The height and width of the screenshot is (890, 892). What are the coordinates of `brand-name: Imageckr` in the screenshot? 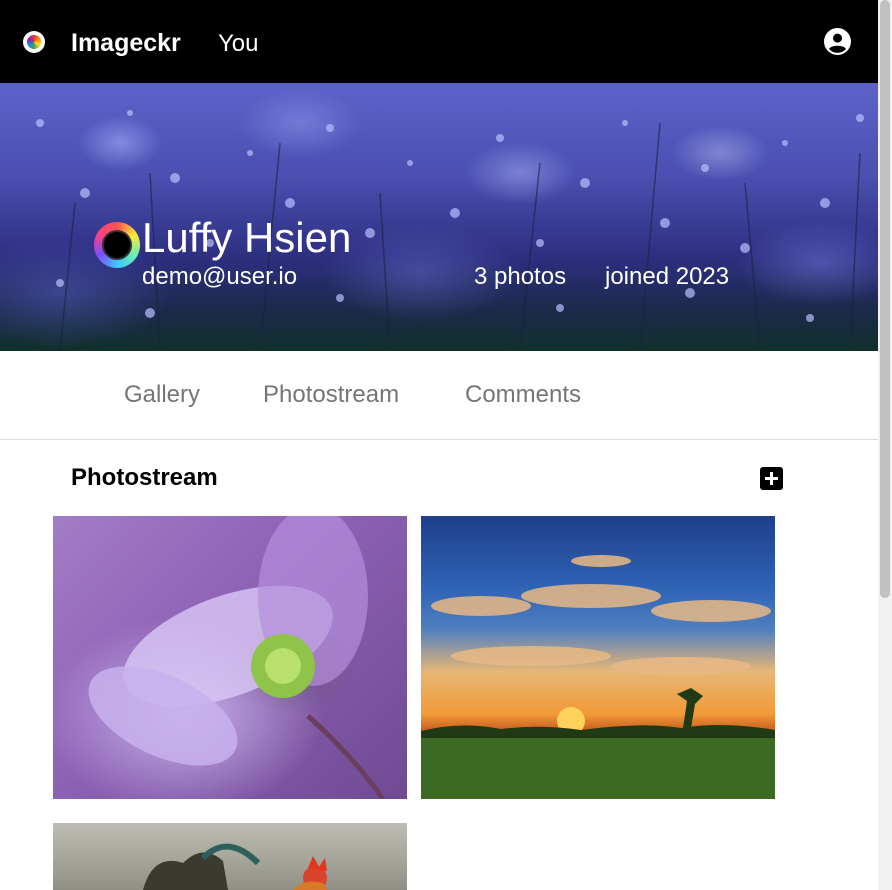 It's located at (126, 43).